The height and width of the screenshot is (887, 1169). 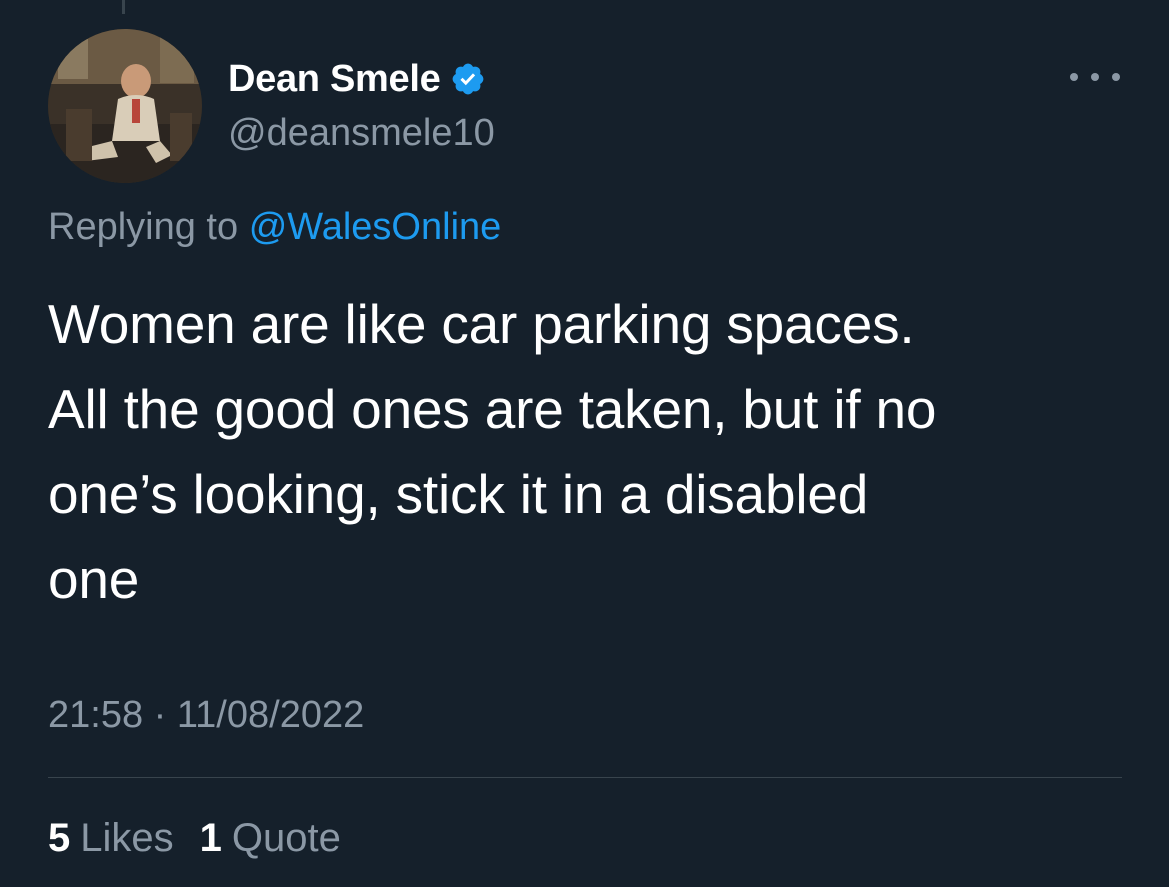 I want to click on tweet-text-line: Women are like car parking spaces., so click(x=481, y=324).